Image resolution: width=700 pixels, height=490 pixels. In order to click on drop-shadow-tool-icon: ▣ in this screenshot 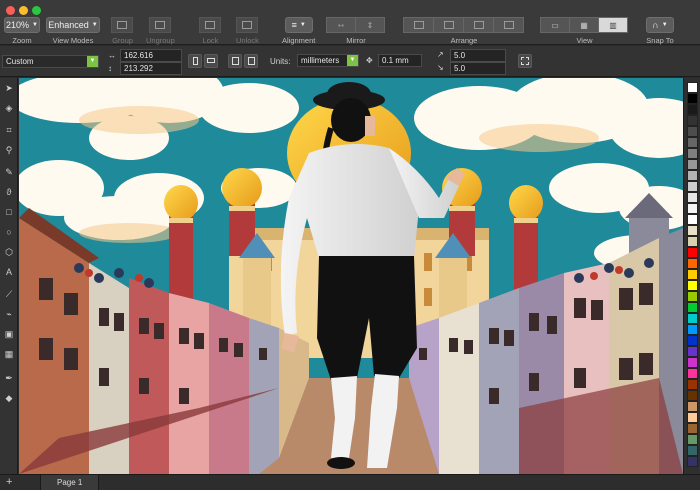, I will do `click(9, 334)`.